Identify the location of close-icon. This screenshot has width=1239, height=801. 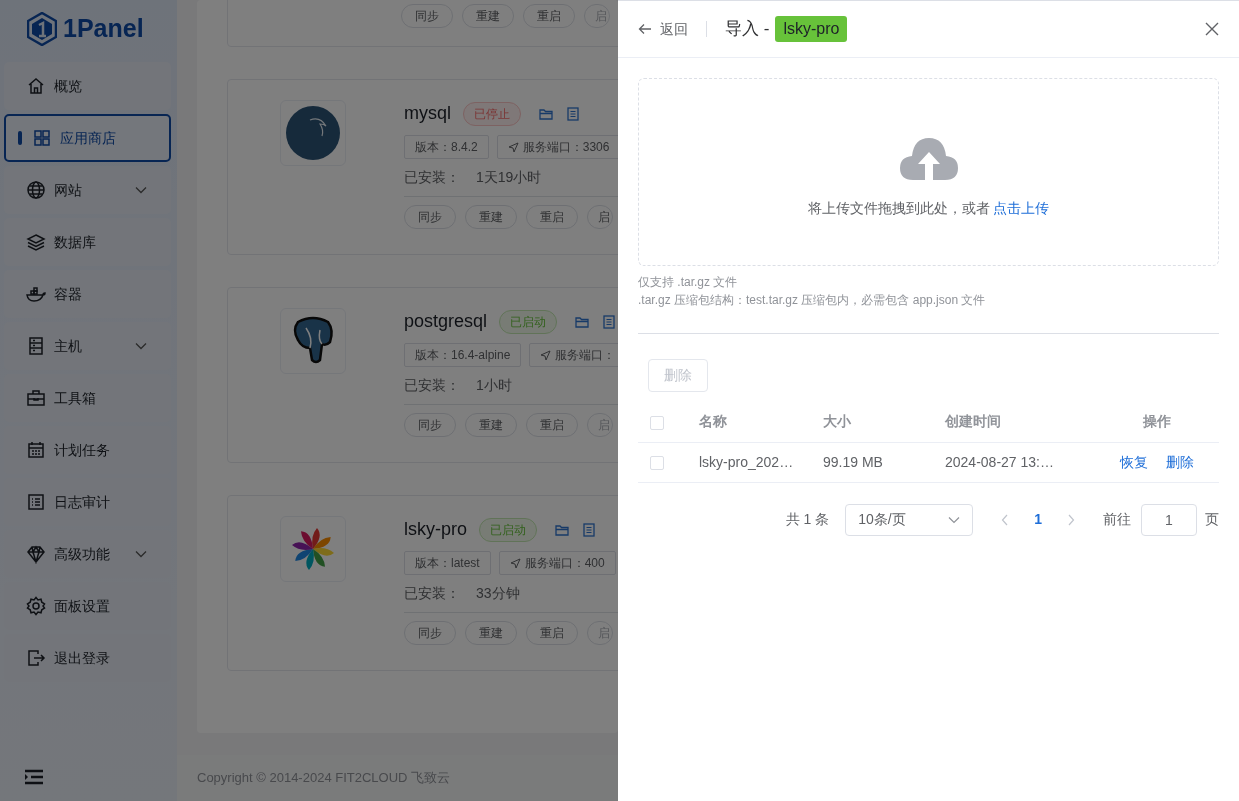
(1212, 29).